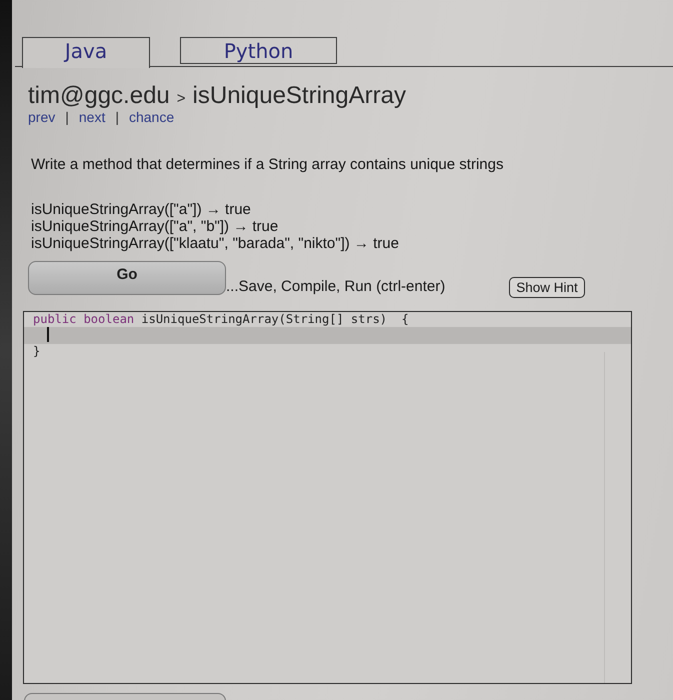 This screenshot has width=673, height=700. What do you see at coordinates (547, 287) in the screenshot?
I see `show-hint-button: Show Hint` at bounding box center [547, 287].